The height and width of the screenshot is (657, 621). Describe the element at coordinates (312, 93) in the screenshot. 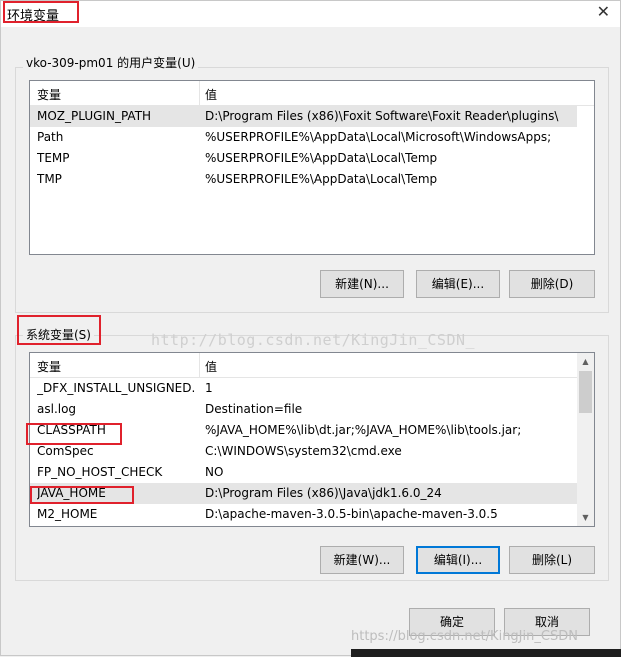

I see `user-vars-list-header: 变量 值` at that location.